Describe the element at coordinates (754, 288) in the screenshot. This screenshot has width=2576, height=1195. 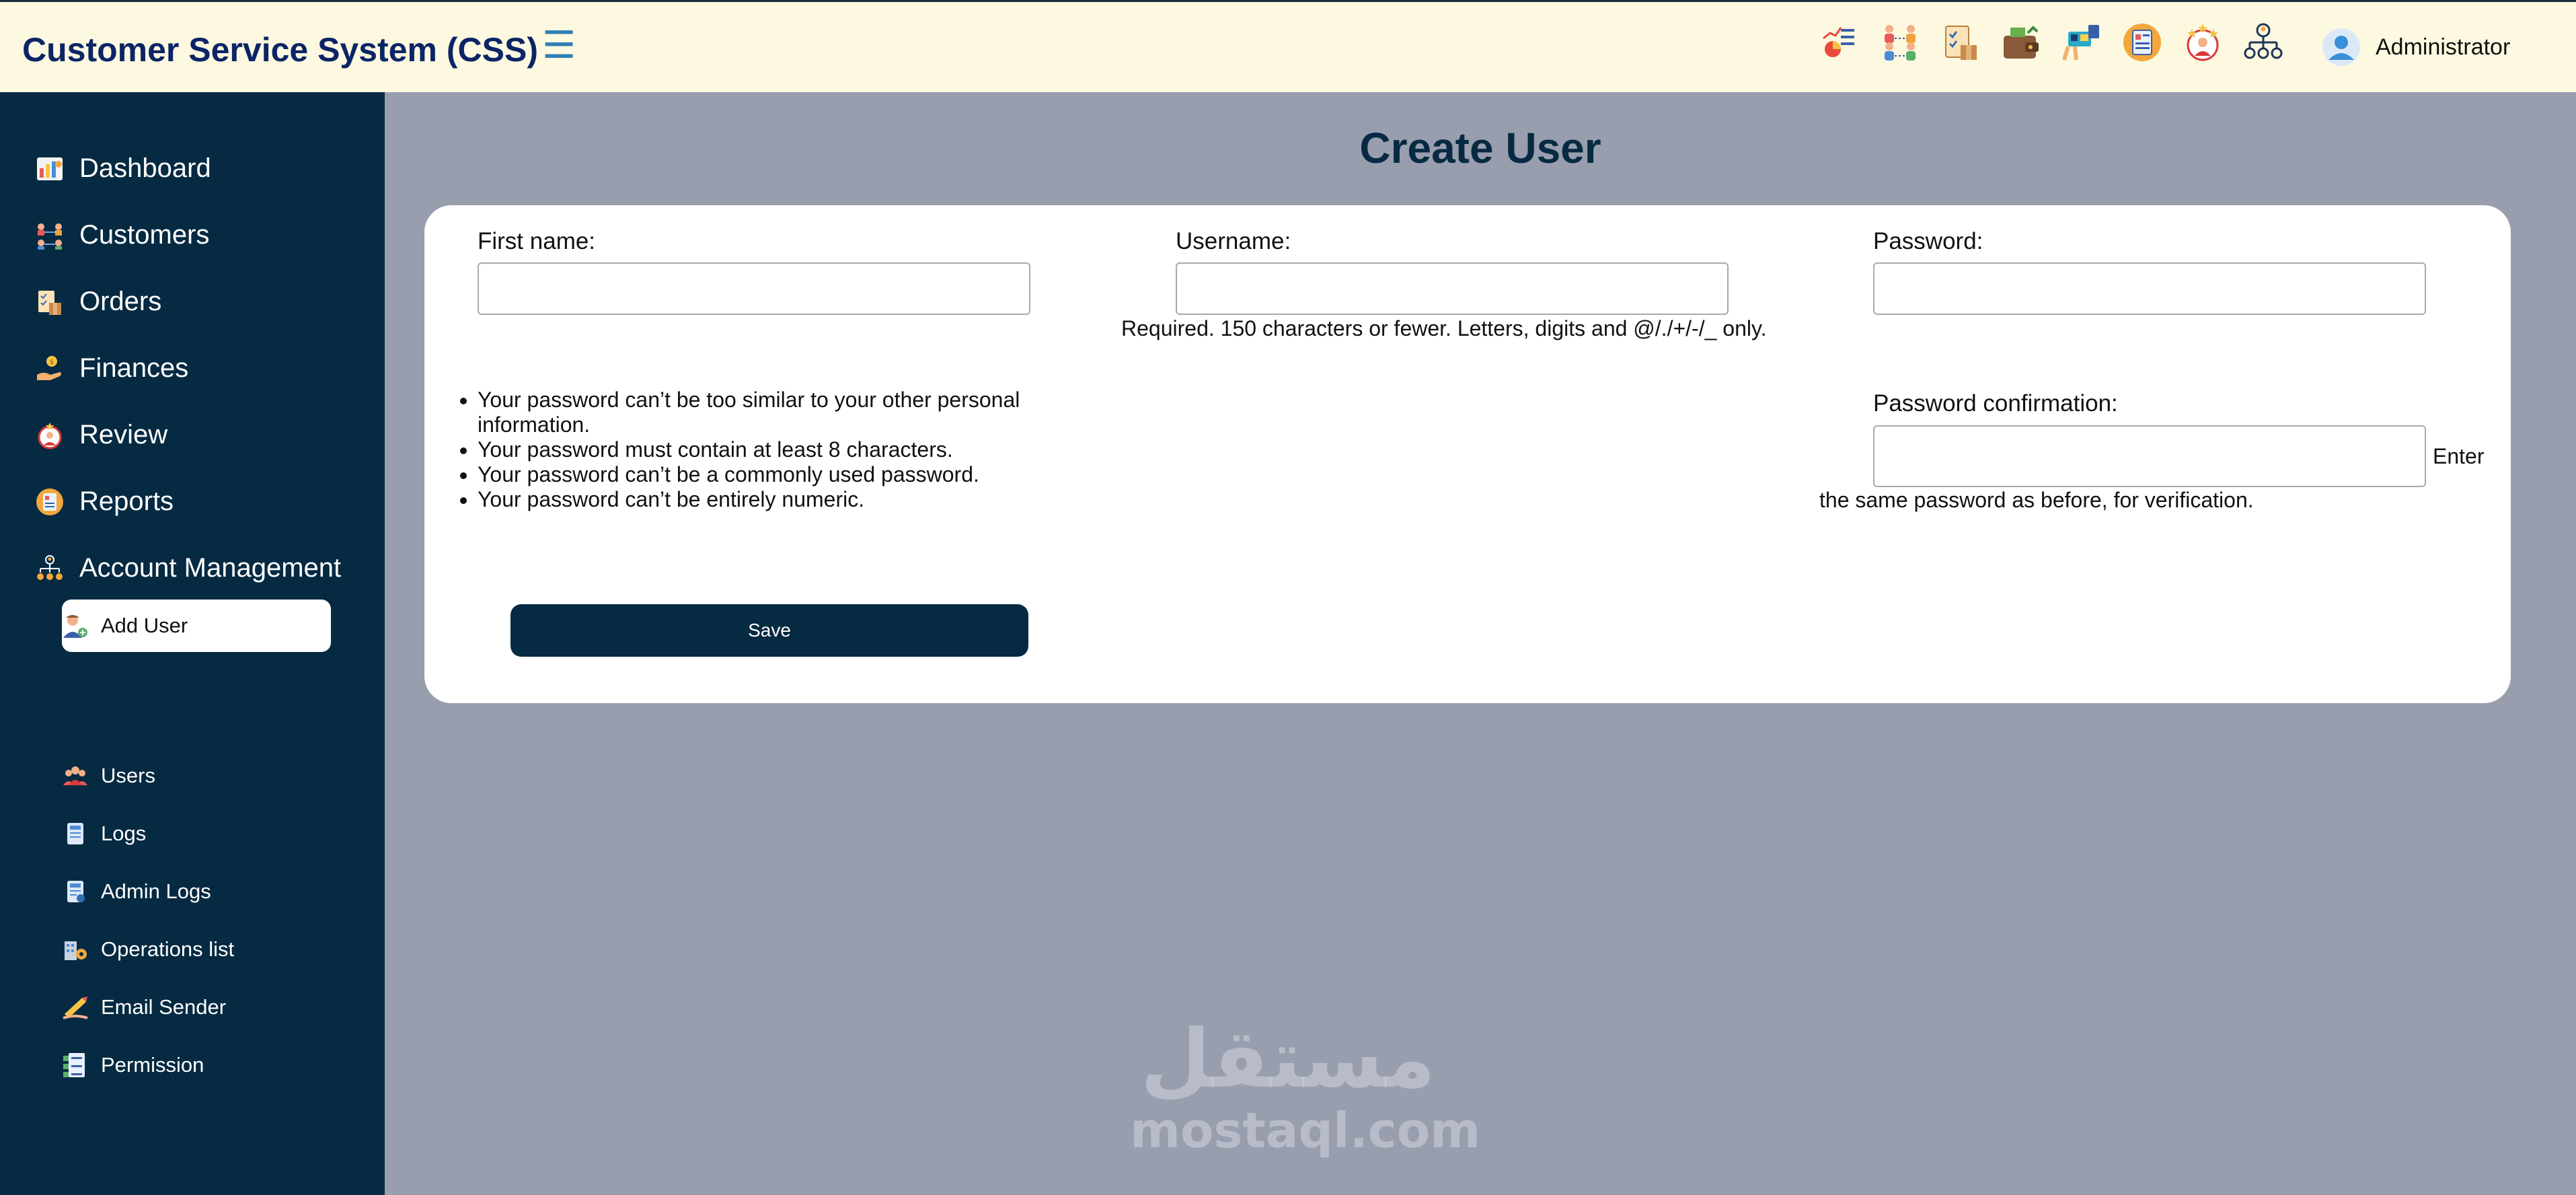
I see `first-name-input` at that location.